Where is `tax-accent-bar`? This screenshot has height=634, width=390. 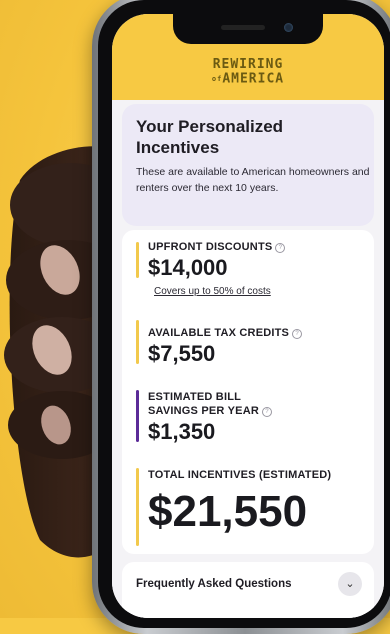
tax-accent-bar is located at coordinates (137, 342).